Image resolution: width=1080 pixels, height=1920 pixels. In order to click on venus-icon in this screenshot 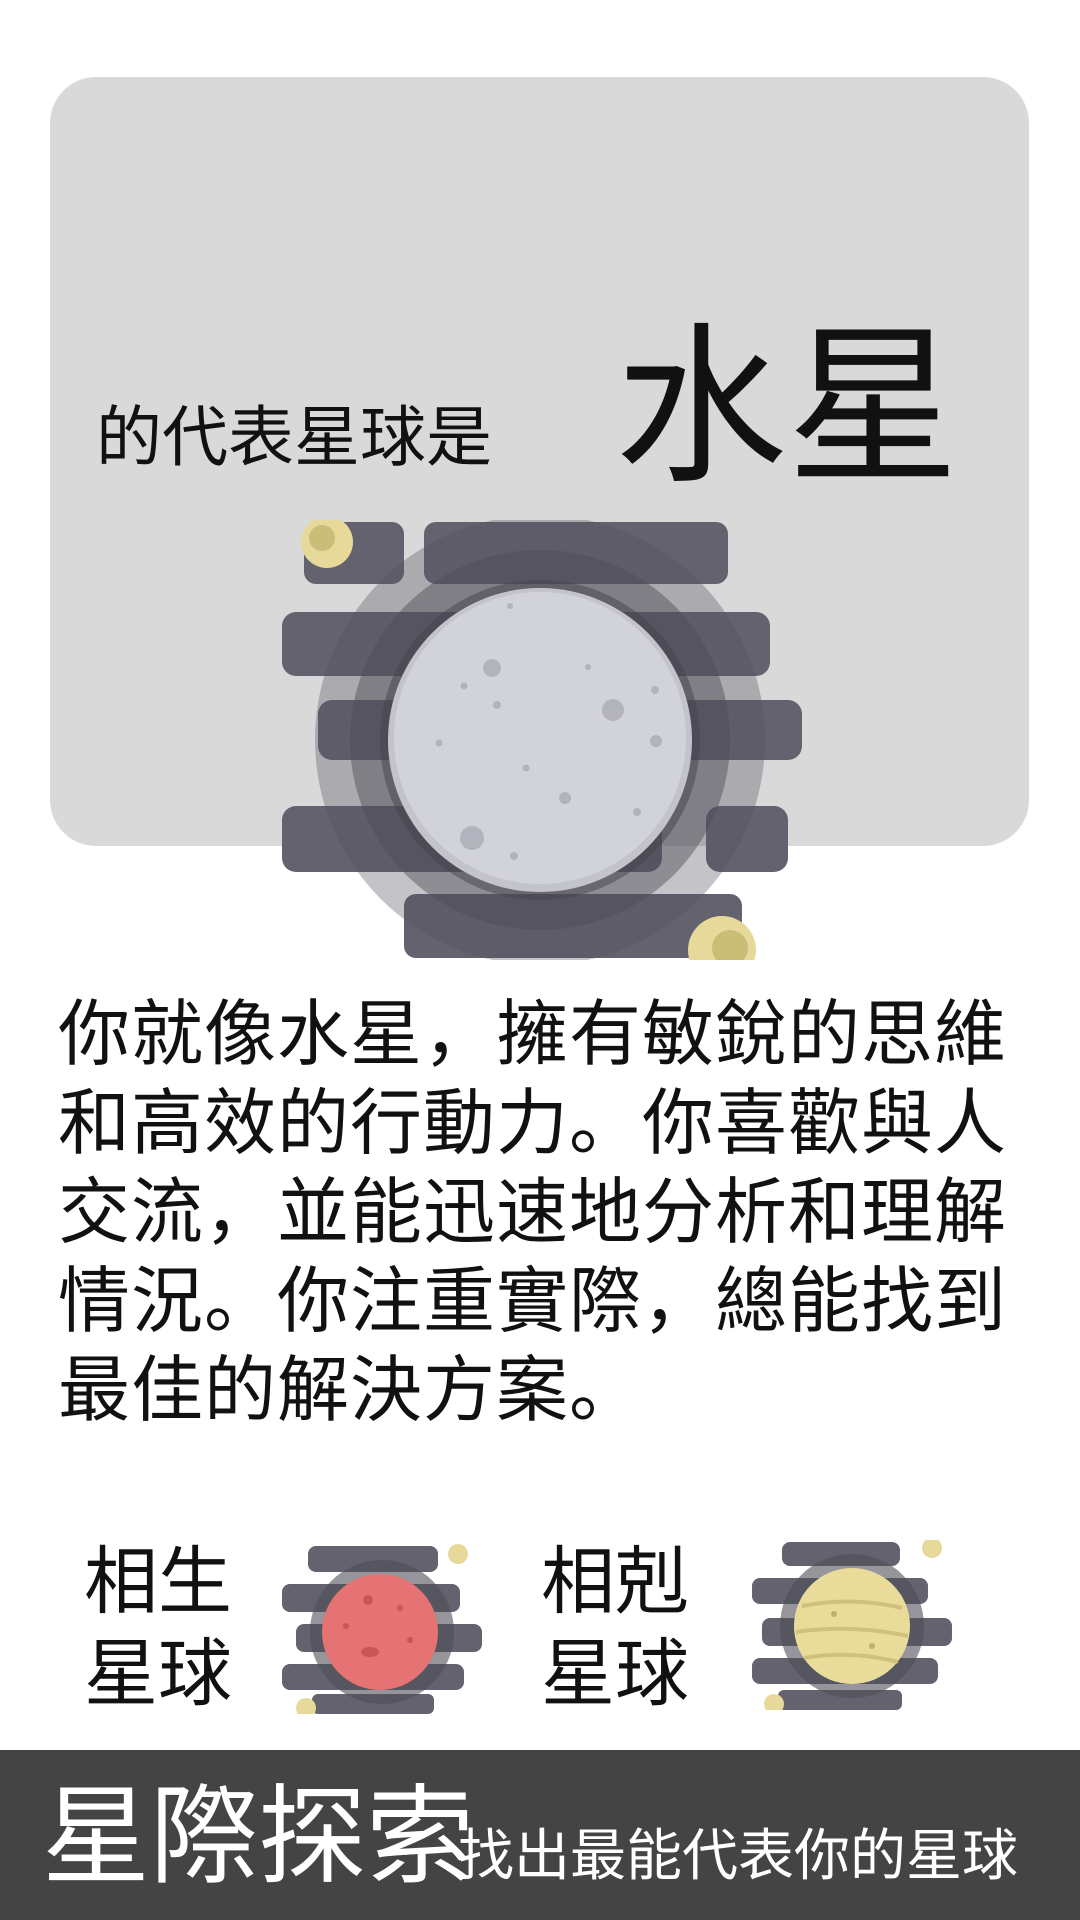, I will do `click(852, 1625)`.